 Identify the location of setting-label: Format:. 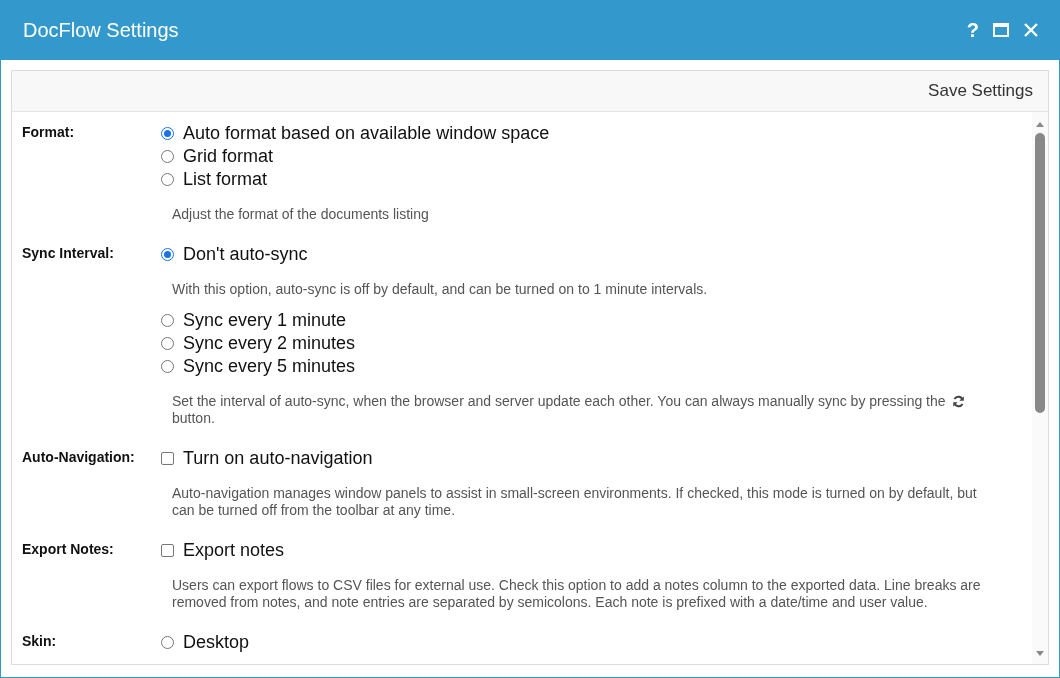
(49, 132).